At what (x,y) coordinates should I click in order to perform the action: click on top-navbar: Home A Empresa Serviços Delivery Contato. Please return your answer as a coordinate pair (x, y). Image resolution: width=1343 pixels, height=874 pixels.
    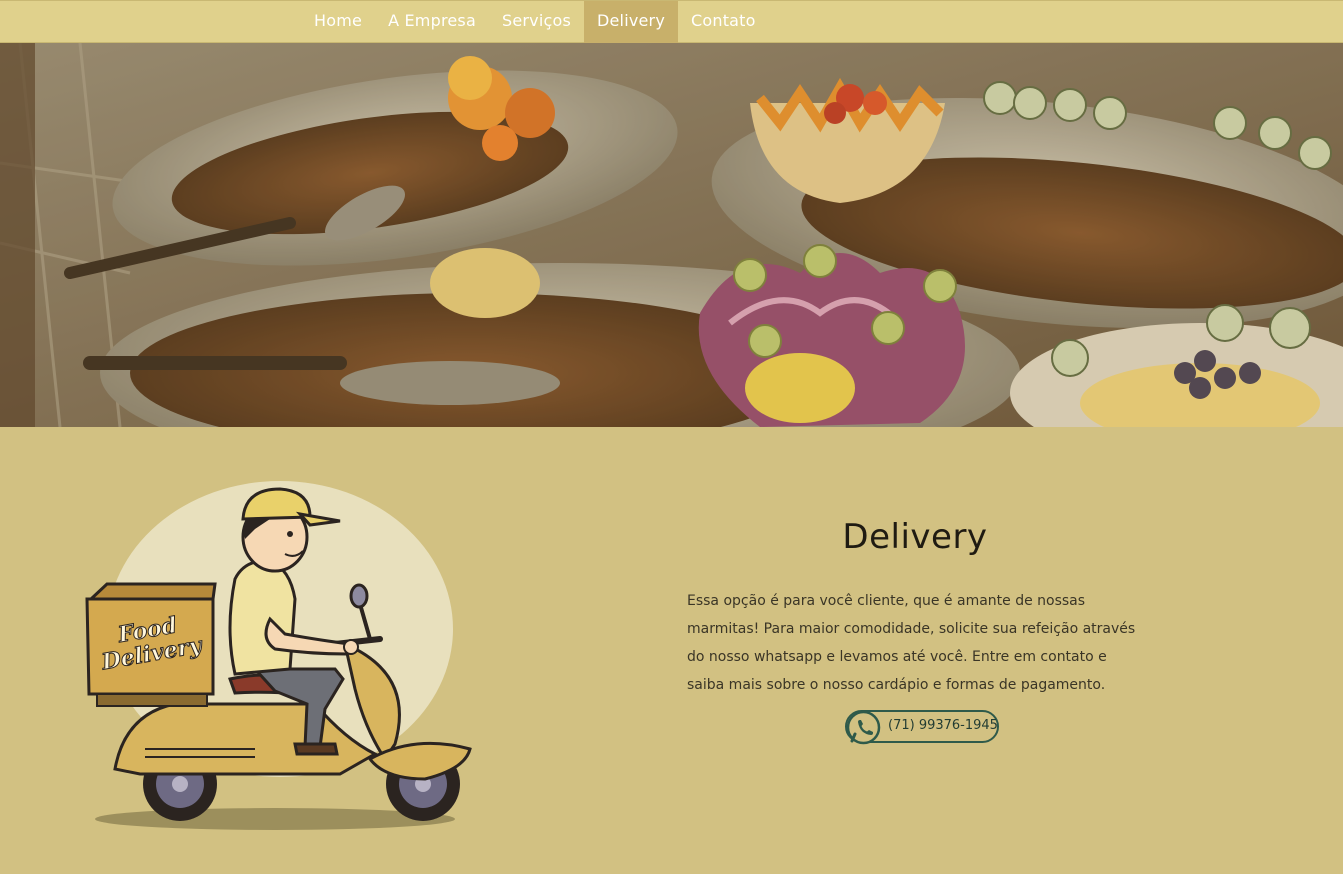
    Looking at the image, I should click on (671, 21).